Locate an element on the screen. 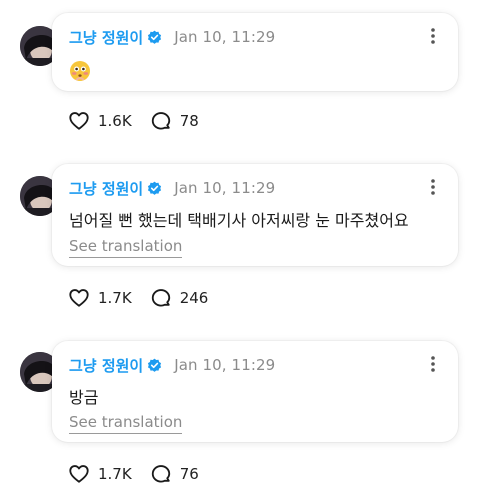 Image resolution: width=480 pixels, height=503 pixels. post-text: 넘어질 뻔 했는데 택배기사 아저씨랑 눈 마주쳤어요 is located at coordinates (239, 220).